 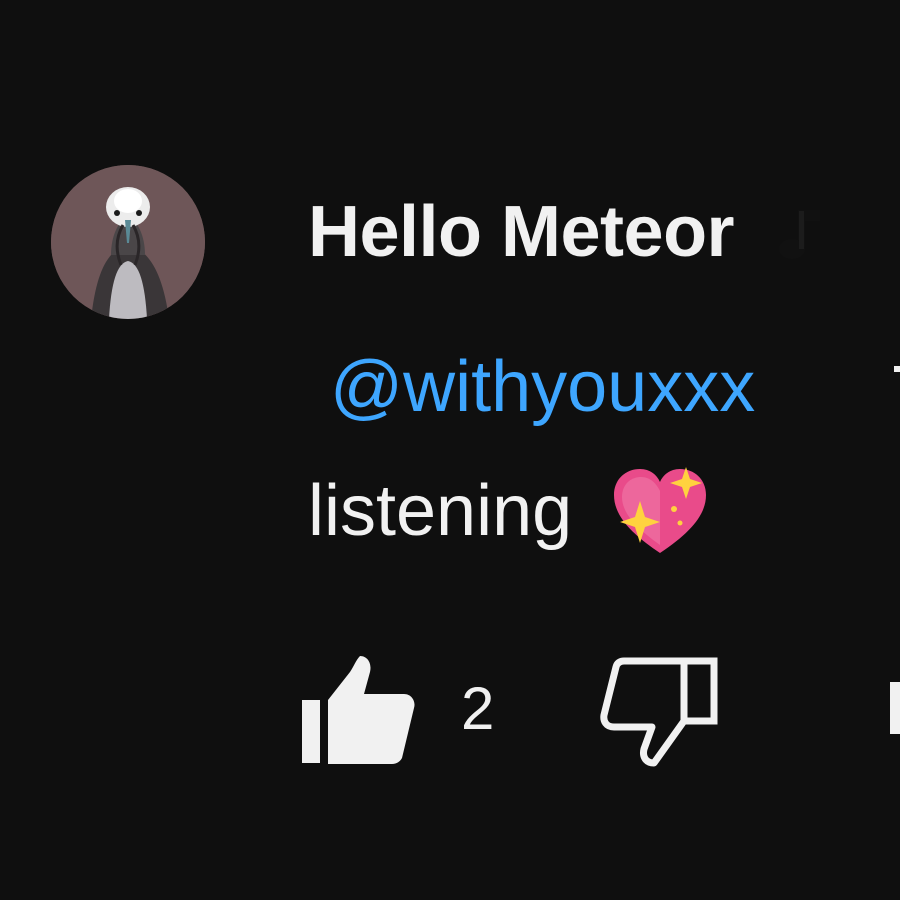 I want to click on like-count: 2, so click(x=478, y=708).